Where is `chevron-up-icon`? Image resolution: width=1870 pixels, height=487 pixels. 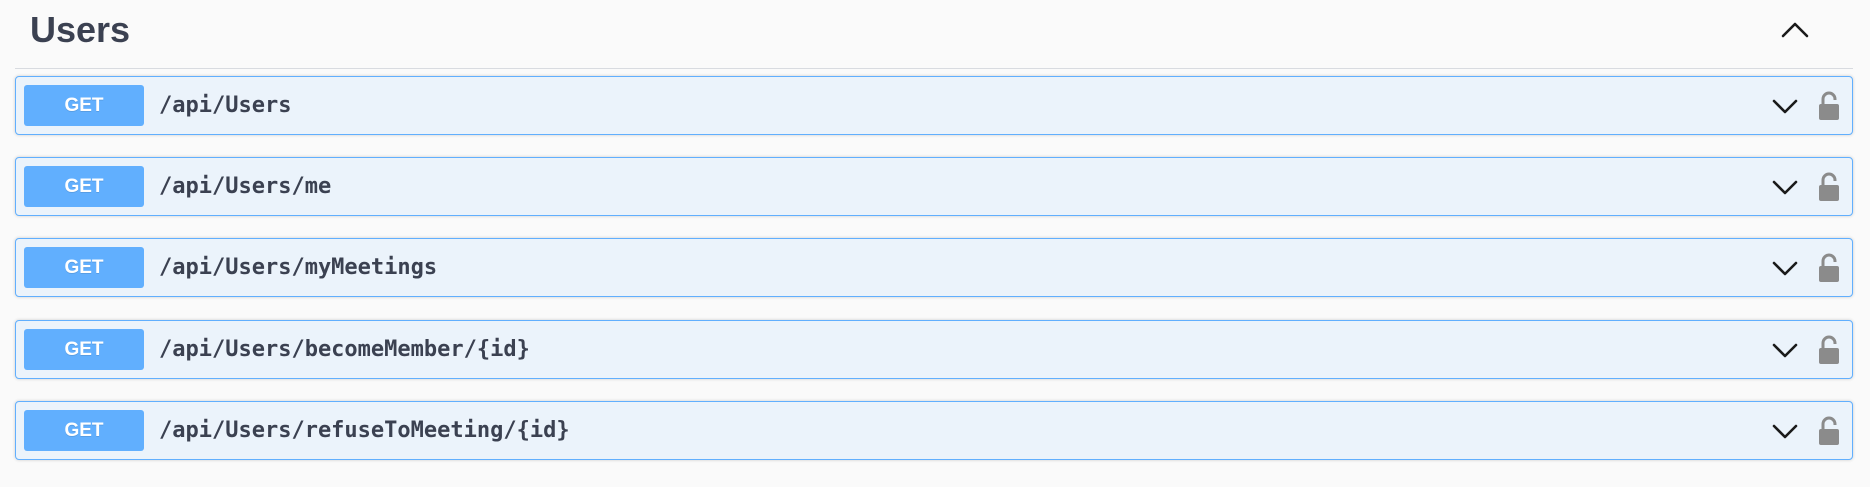 chevron-up-icon is located at coordinates (1795, 30).